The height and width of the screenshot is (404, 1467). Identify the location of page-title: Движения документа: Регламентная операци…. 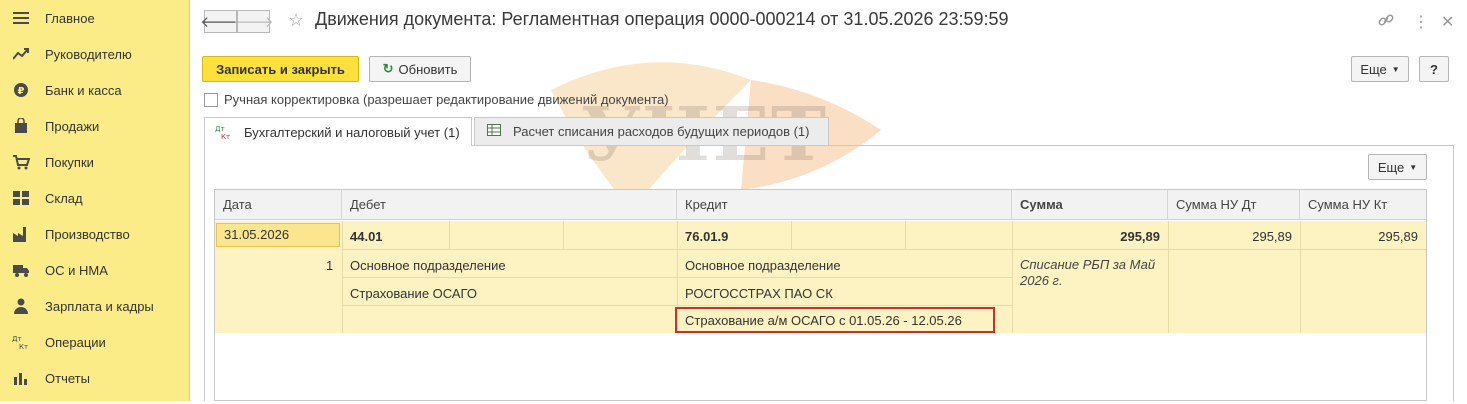
(662, 19).